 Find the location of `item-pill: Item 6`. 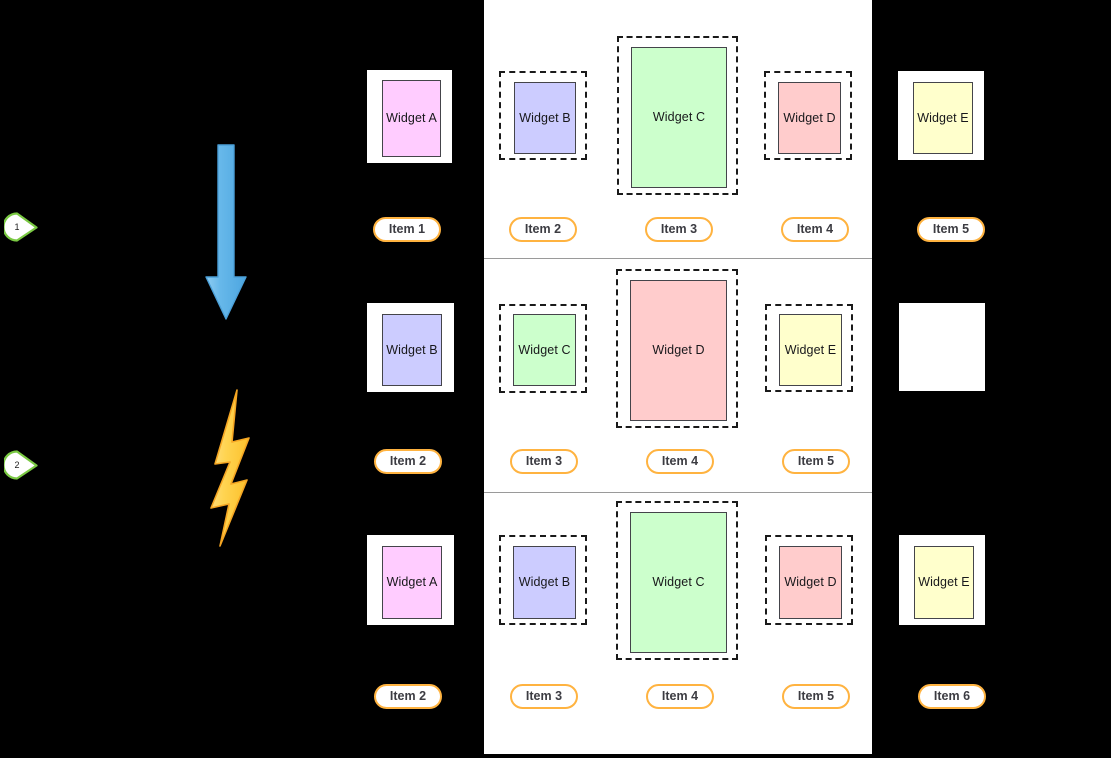

item-pill: Item 6 is located at coordinates (952, 696).